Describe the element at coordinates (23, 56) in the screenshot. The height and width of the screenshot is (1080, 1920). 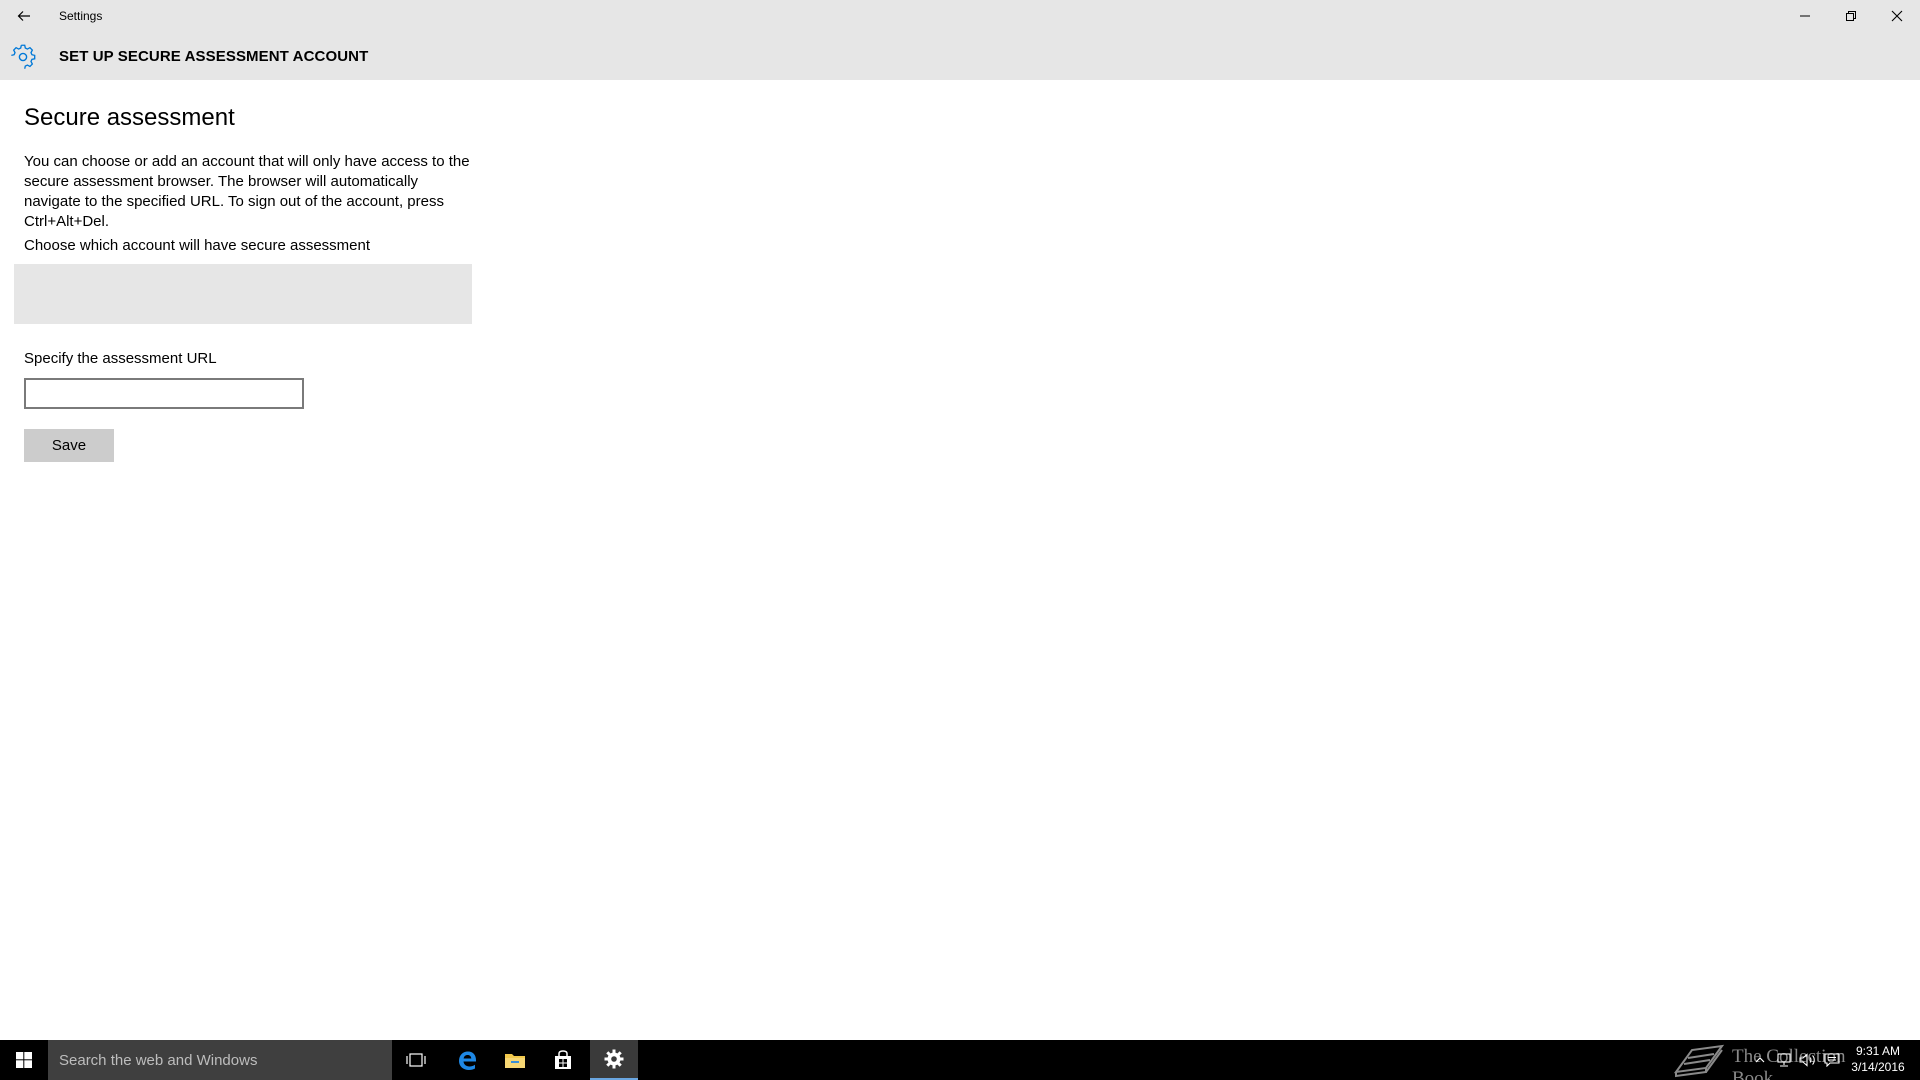
I see `gear-icon` at that location.